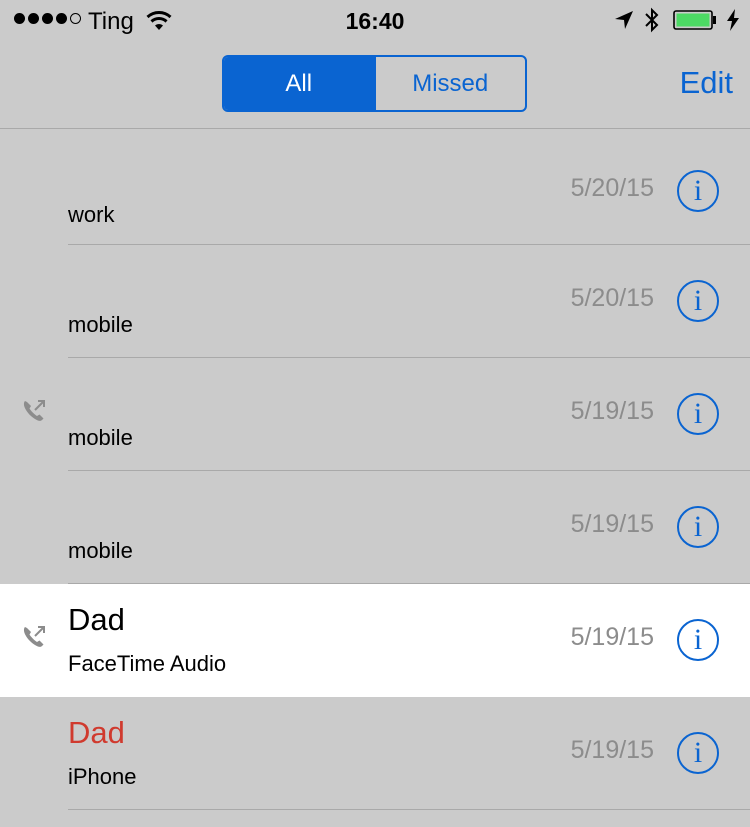 The width and height of the screenshot is (750, 827). Describe the element at coordinates (733, 20) in the screenshot. I see `charging-bolt-icon` at that location.